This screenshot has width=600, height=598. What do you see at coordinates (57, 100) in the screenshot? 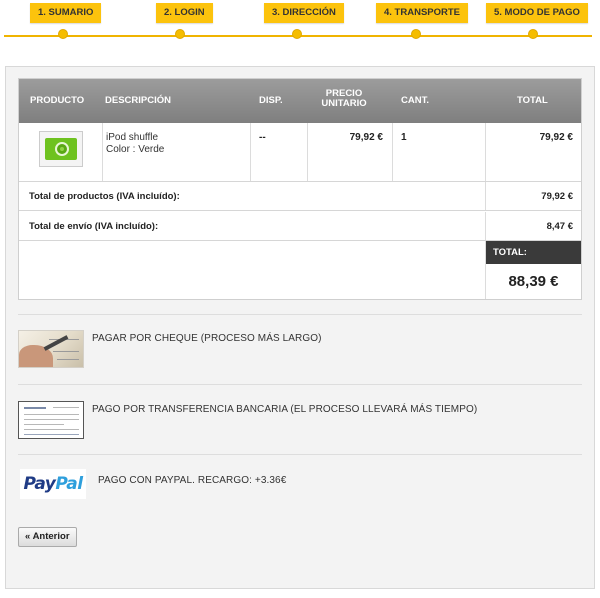
I see `header-product: PRODUCTO` at bounding box center [57, 100].